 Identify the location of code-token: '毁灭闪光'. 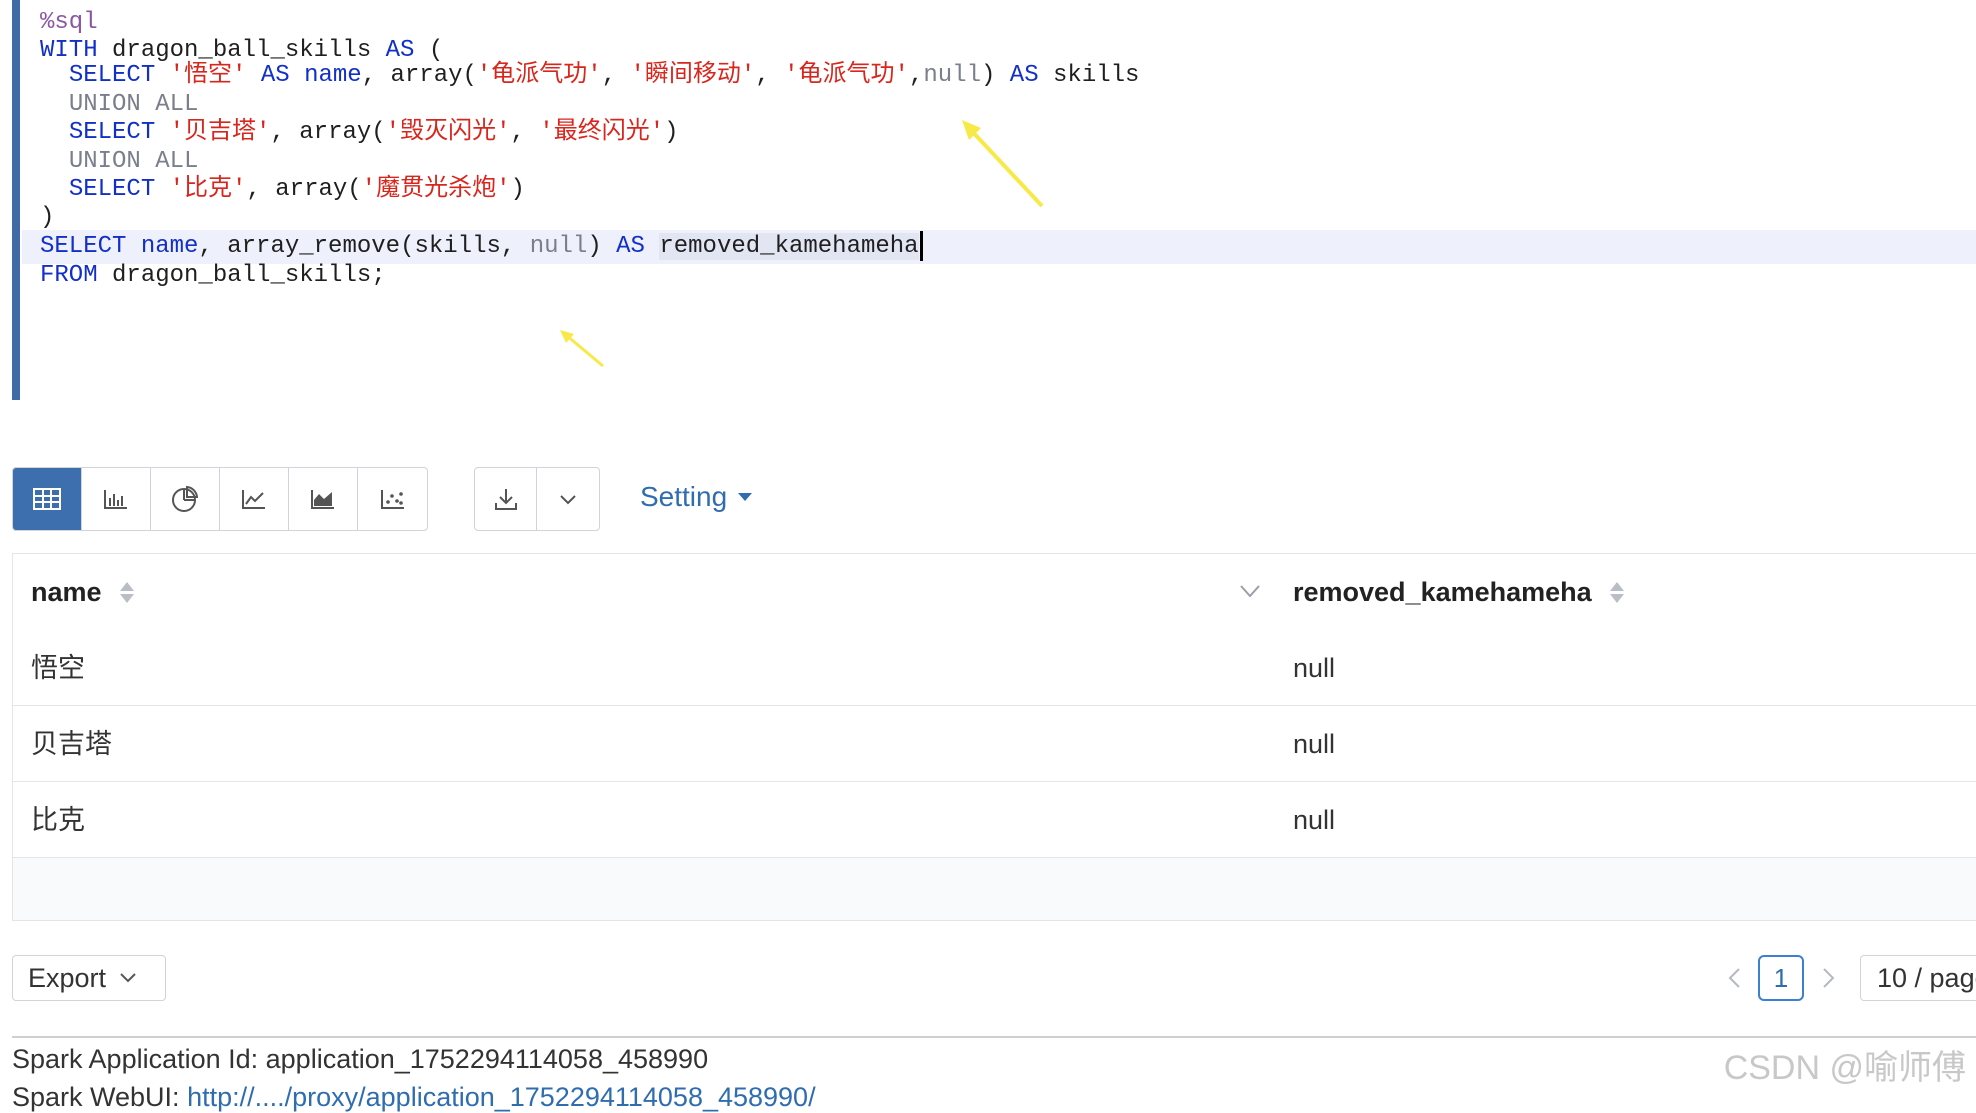
(448, 132).